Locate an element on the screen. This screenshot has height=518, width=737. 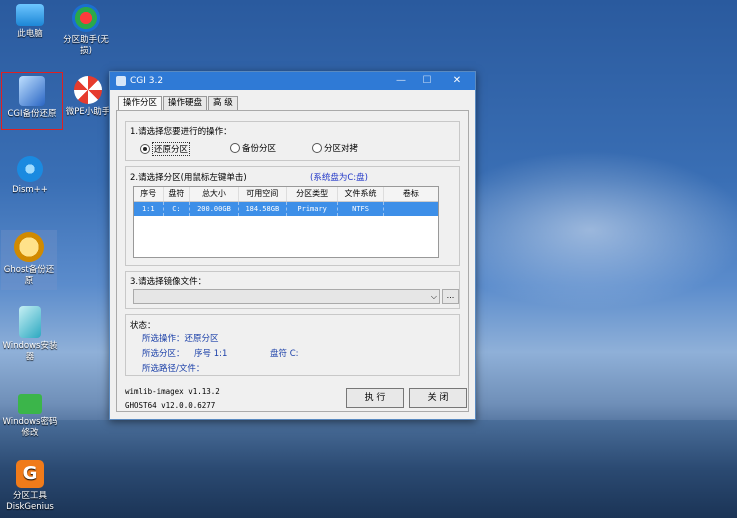
column-header: 总大小 is located at coordinates (214, 194).